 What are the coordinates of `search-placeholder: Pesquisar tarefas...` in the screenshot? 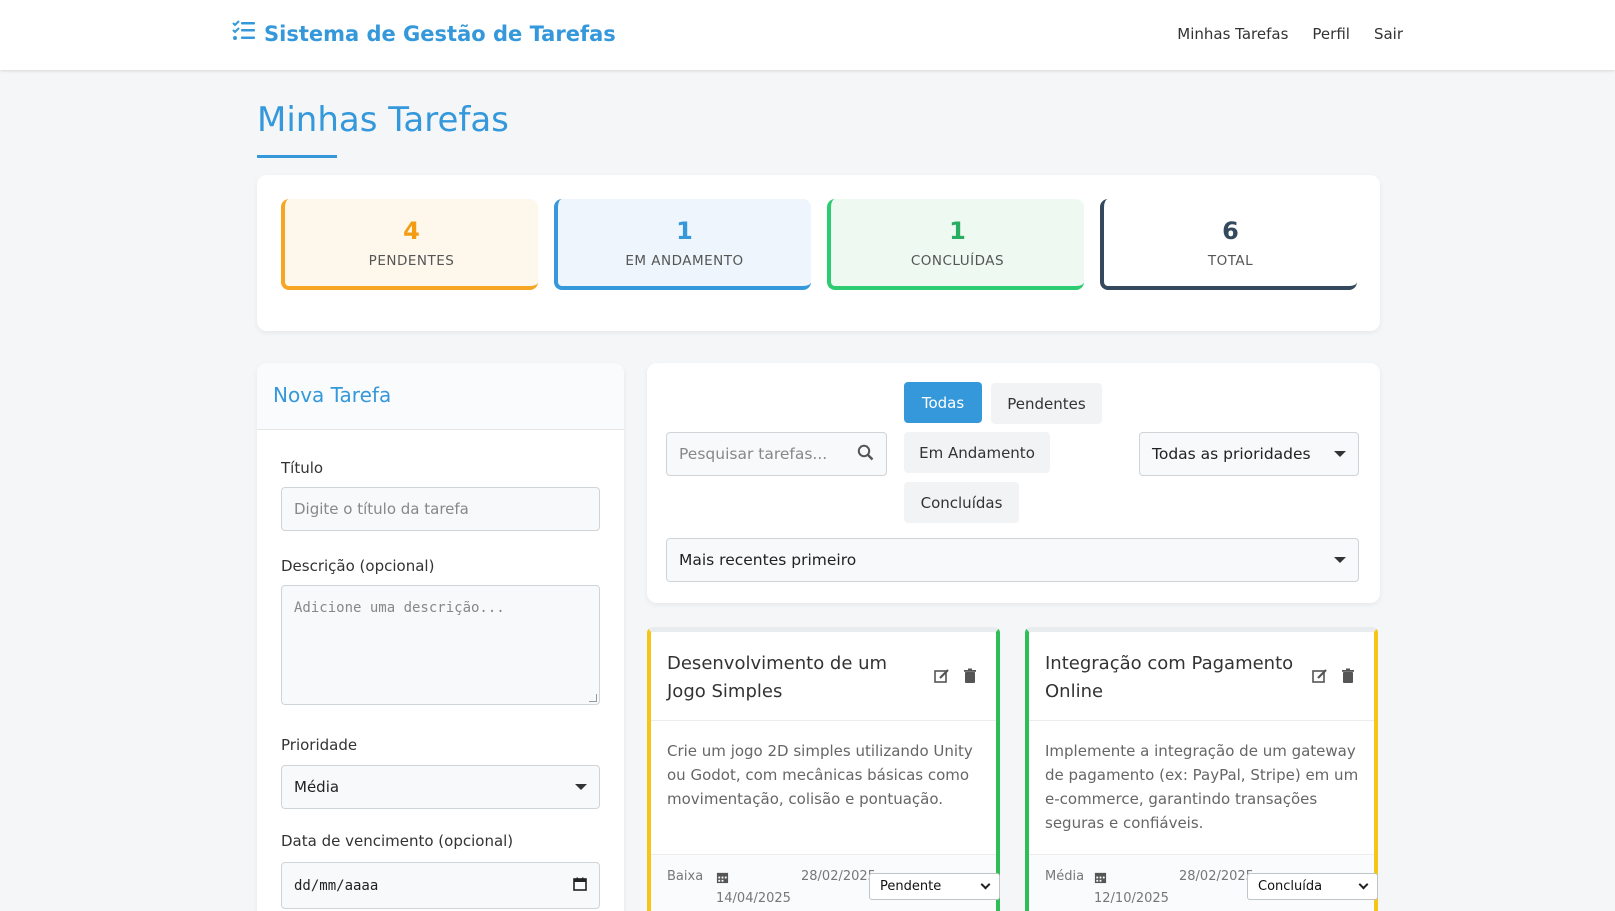 It's located at (753, 454).